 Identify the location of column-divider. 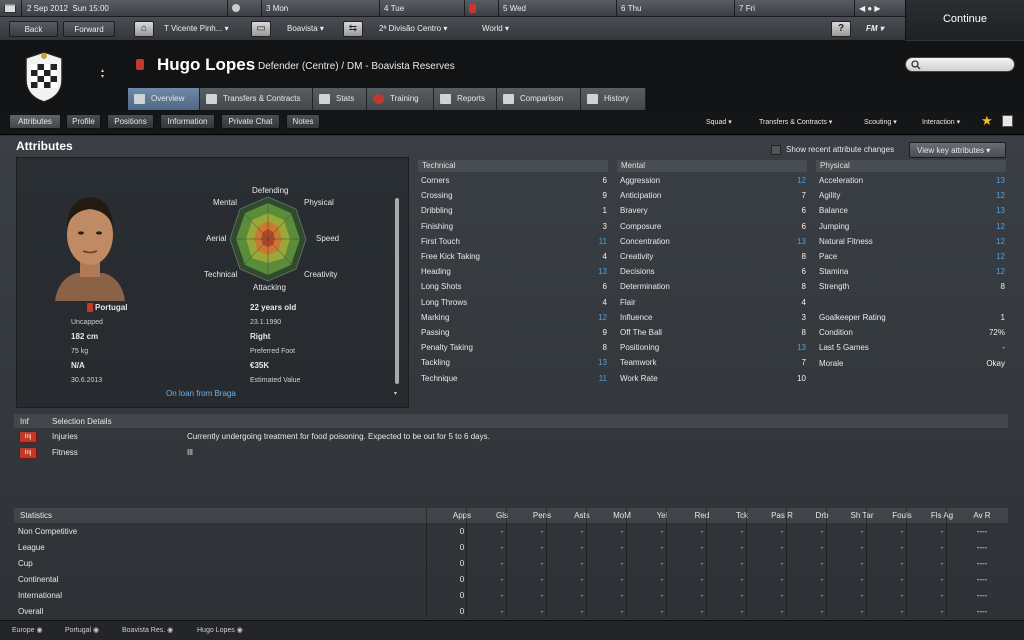
(746, 563).